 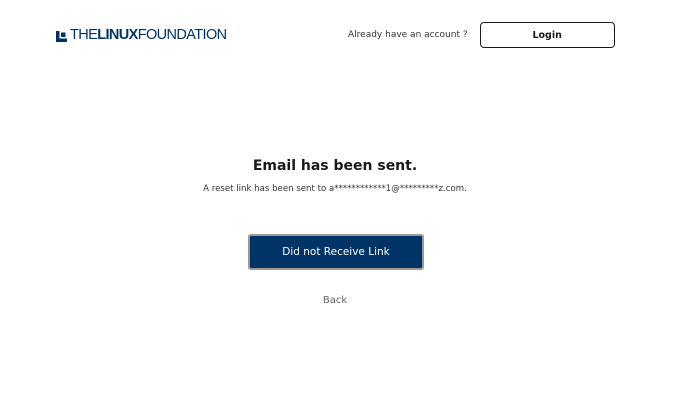 I want to click on account-prompt-text: Already have an account ?, so click(x=408, y=35).